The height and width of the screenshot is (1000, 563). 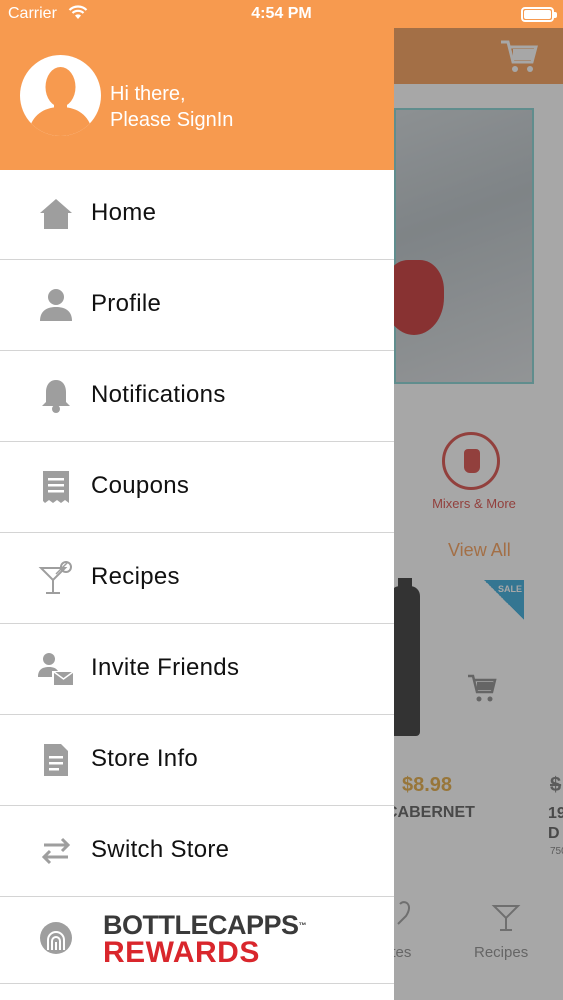 I want to click on cocktail-icon, so click(x=56, y=578).